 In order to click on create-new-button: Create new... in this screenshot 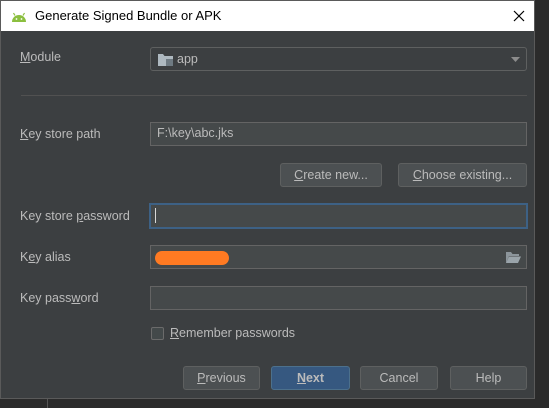, I will do `click(331, 175)`.